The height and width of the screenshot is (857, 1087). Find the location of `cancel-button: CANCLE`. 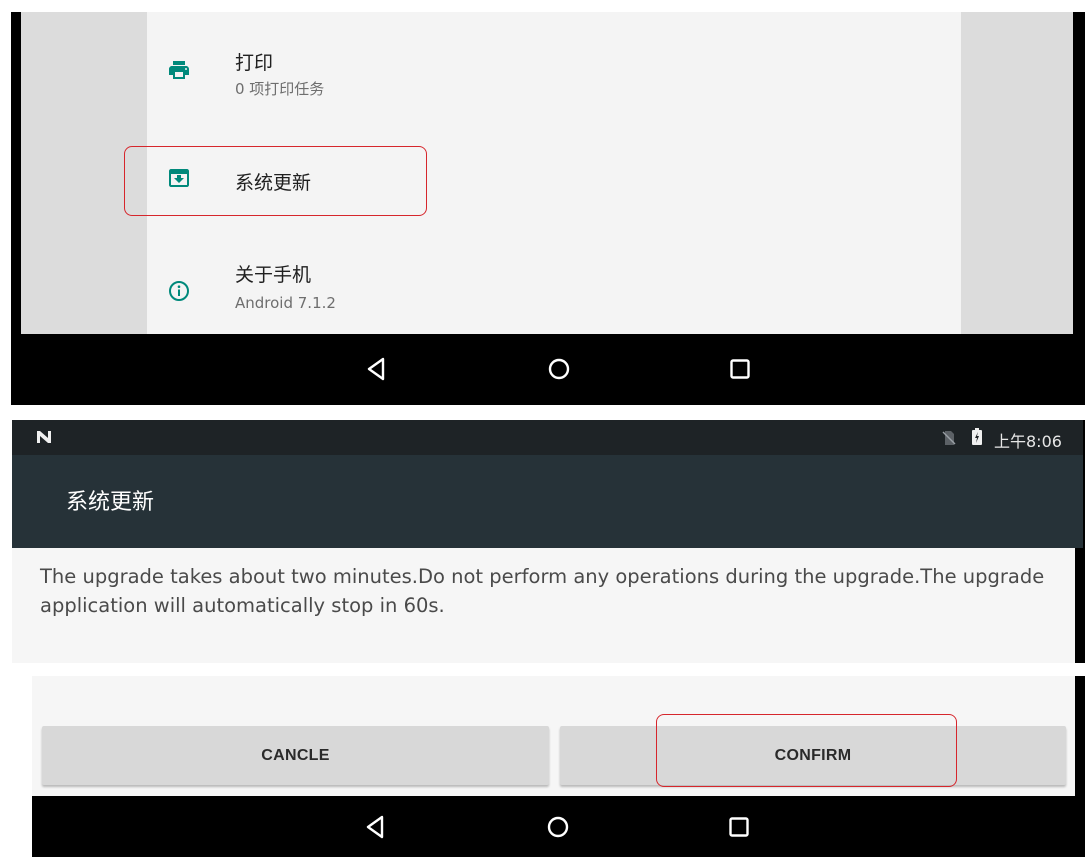

cancel-button: CANCLE is located at coordinates (295, 755).